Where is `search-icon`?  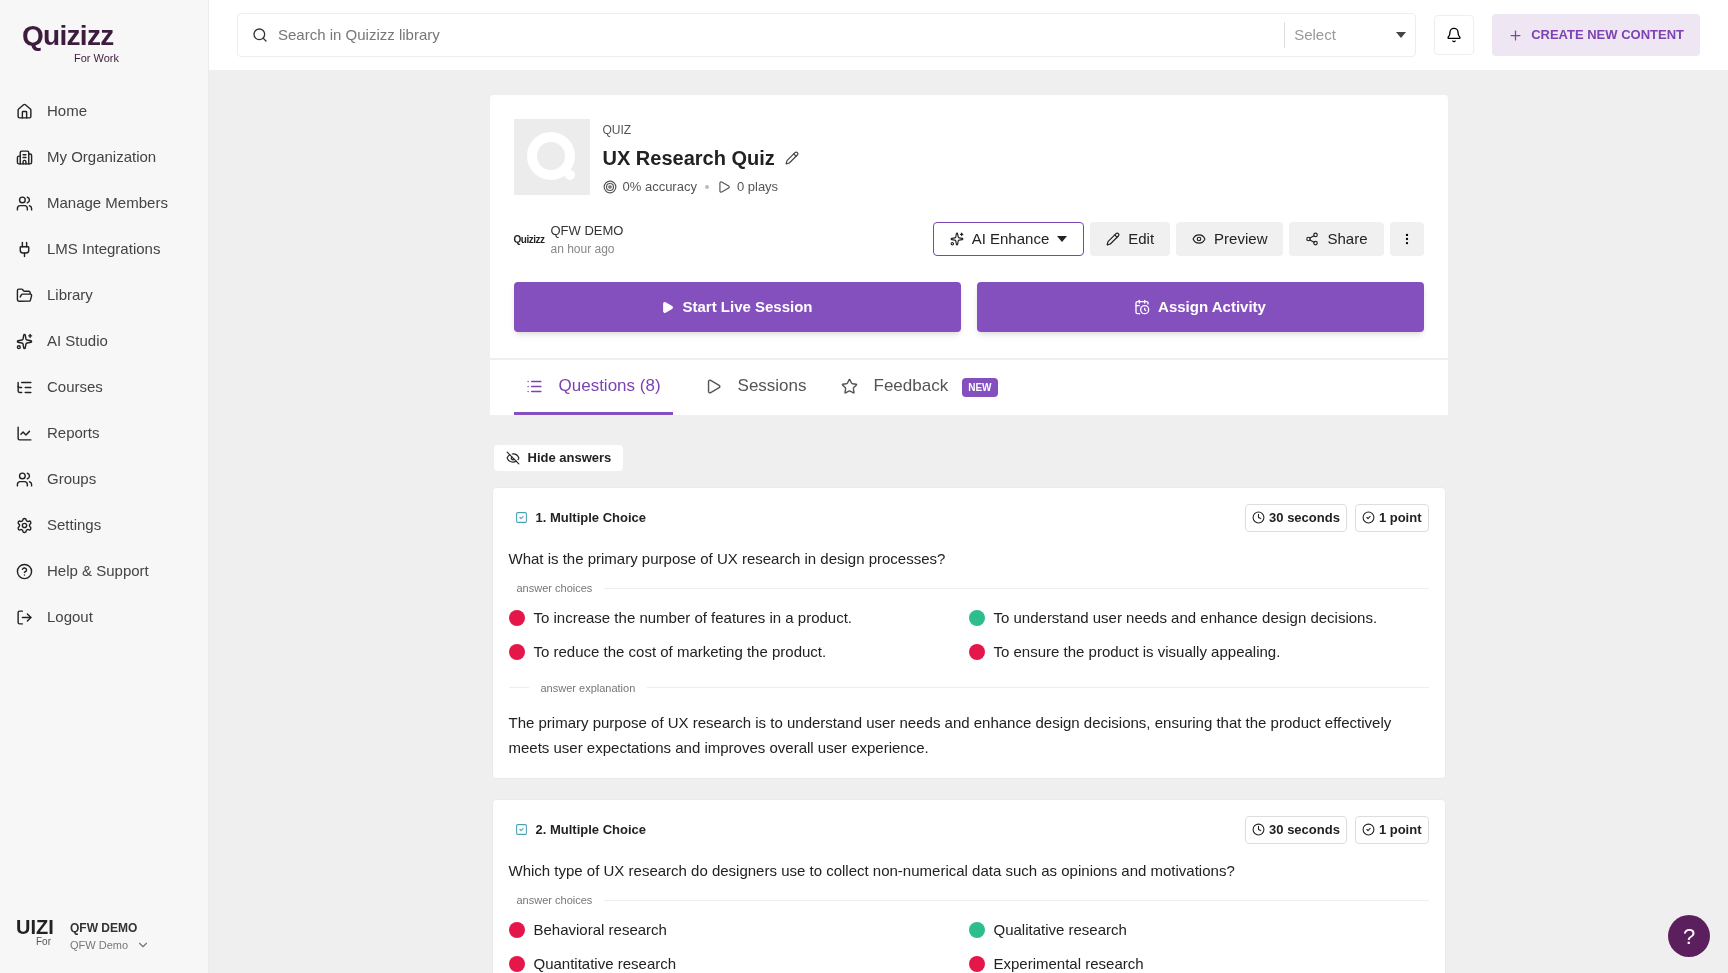 search-icon is located at coordinates (260, 35).